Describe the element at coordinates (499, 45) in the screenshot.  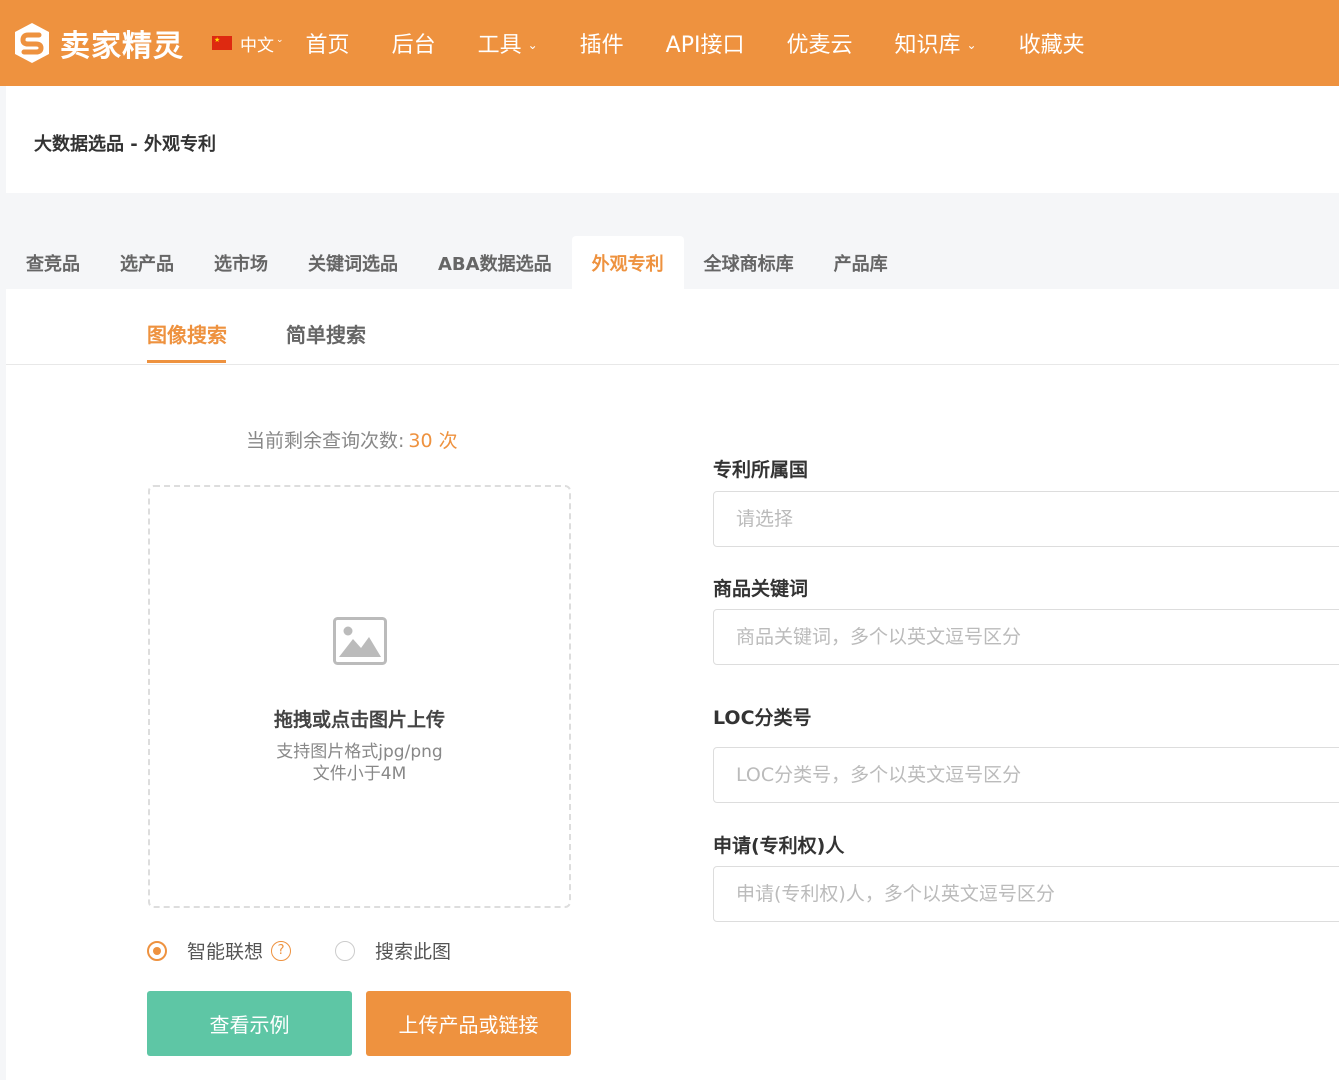
I see `nav-item-label: 工具` at that location.